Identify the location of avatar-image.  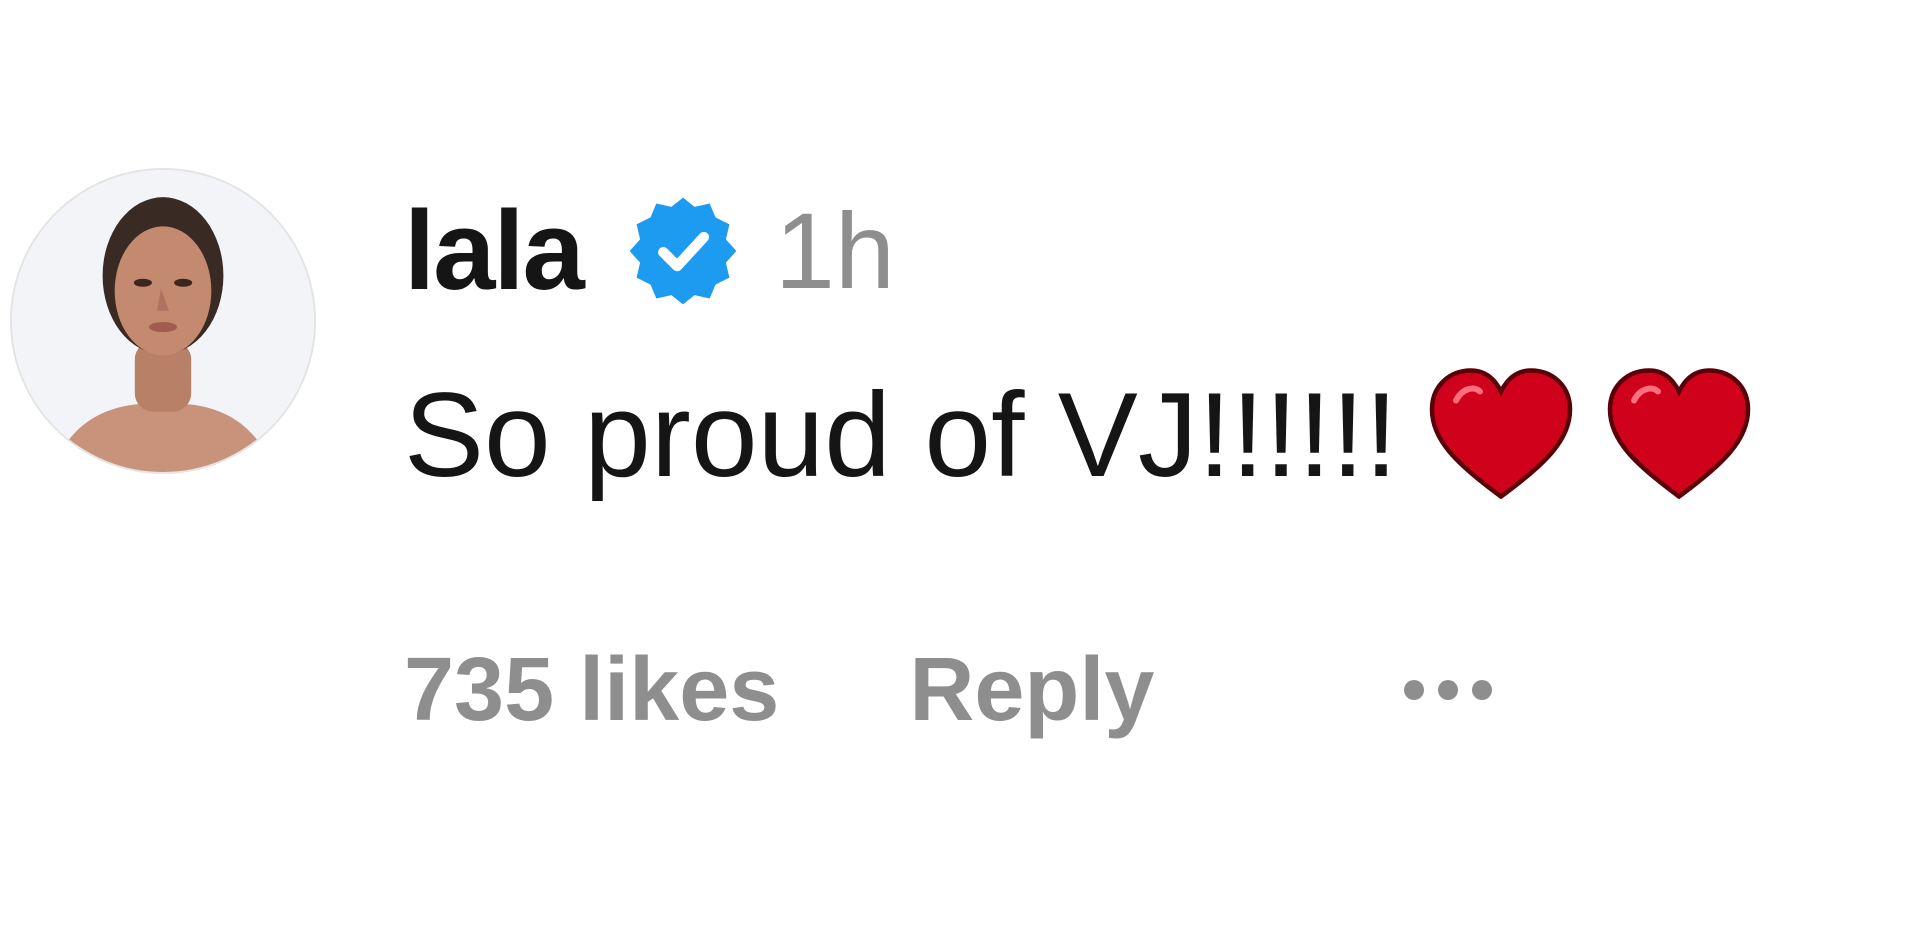
(163, 321).